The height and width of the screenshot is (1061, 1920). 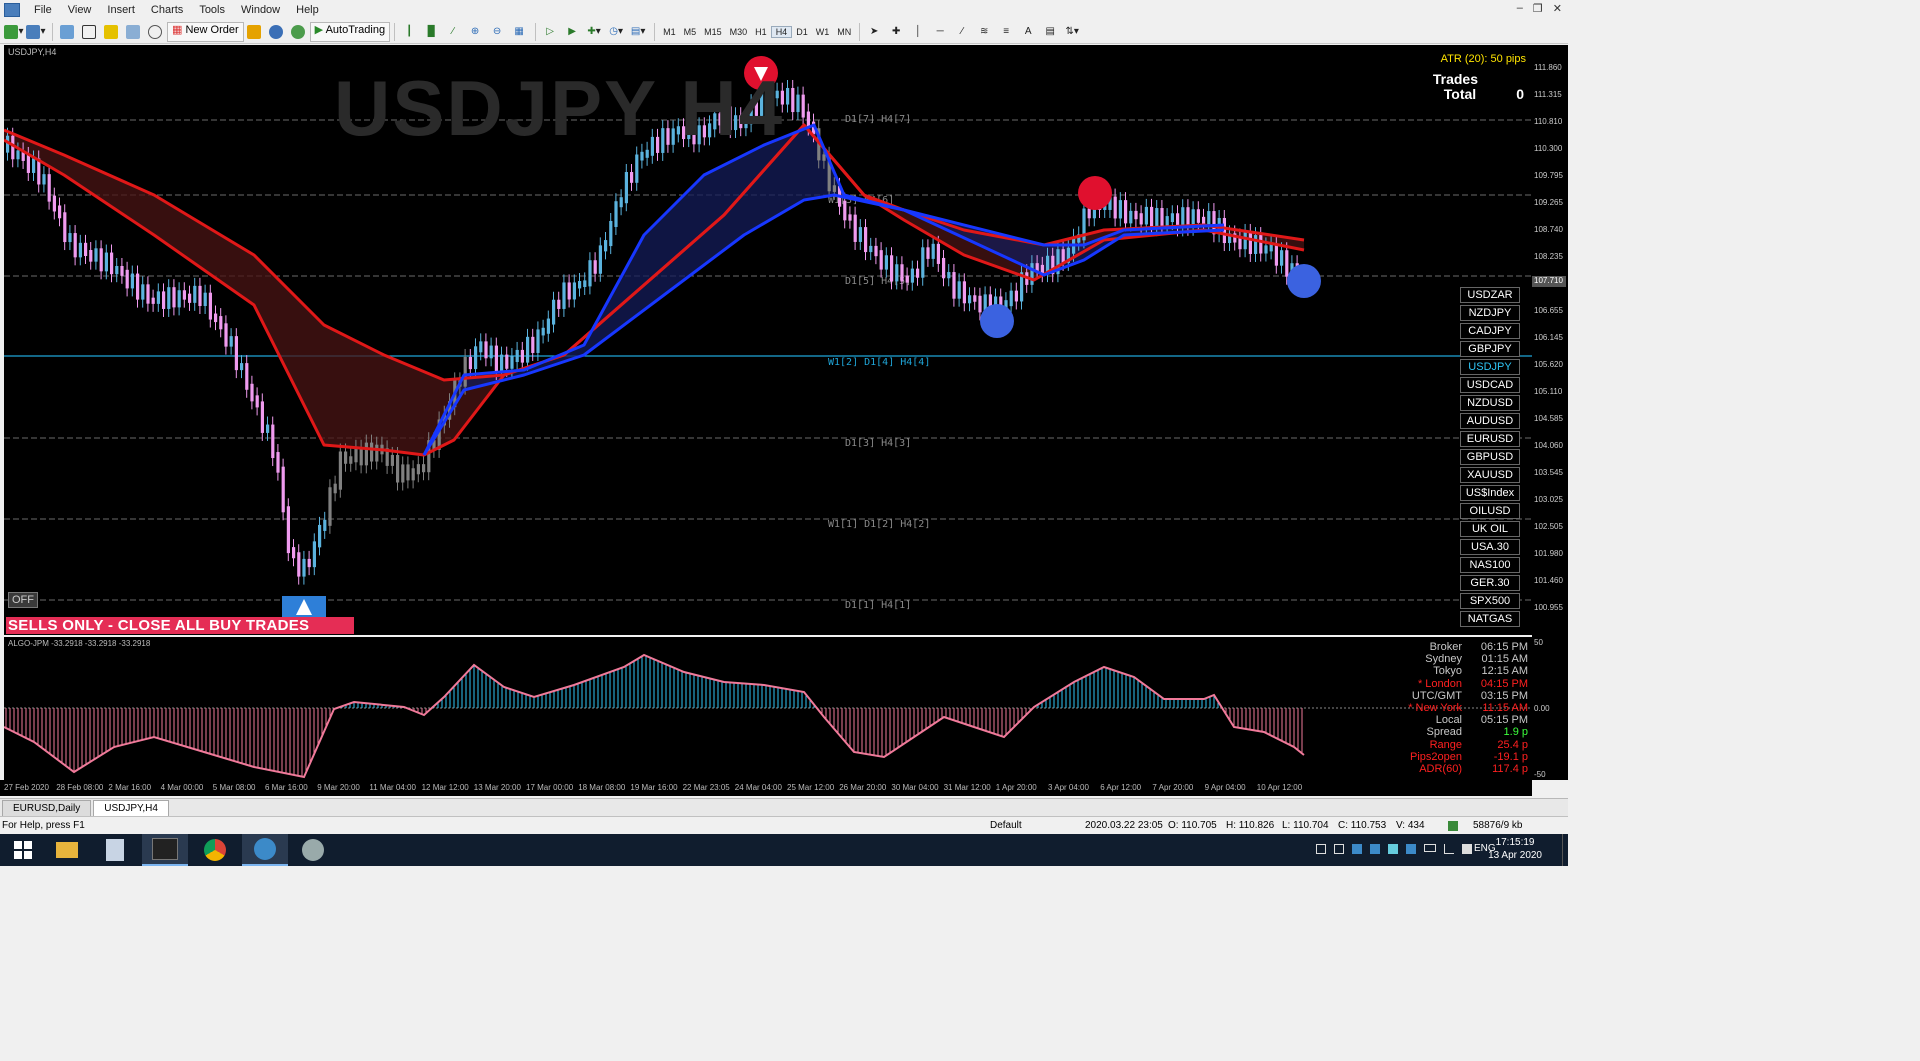 I want to click on symbol-button-nzdjpy: NZDJPY, so click(x=1490, y=313).